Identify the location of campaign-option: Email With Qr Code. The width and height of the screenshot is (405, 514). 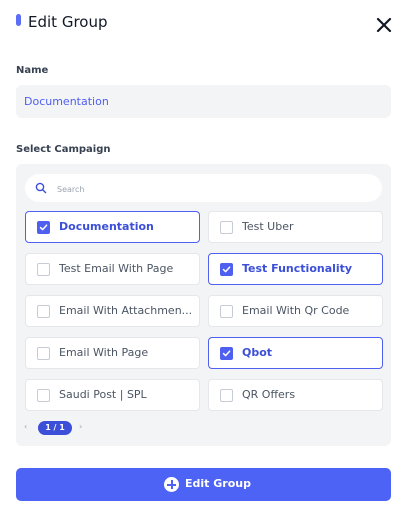
(295, 311).